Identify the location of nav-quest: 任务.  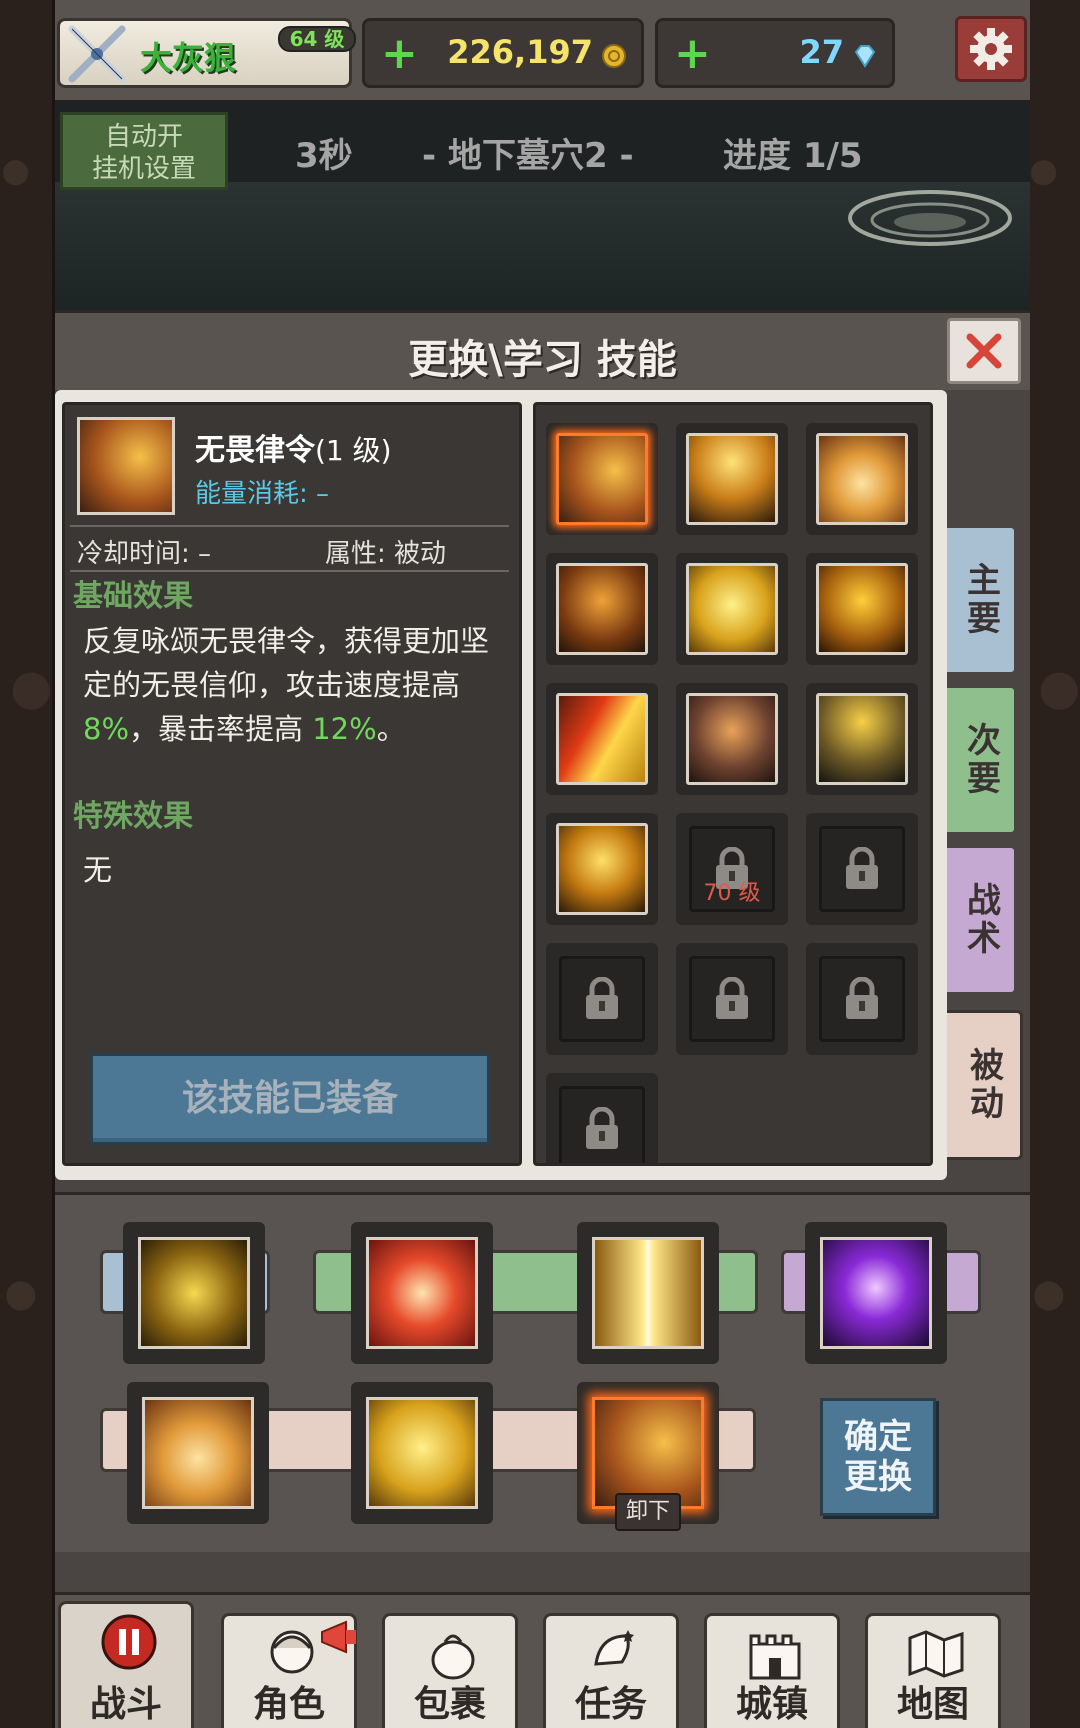
(611, 1670).